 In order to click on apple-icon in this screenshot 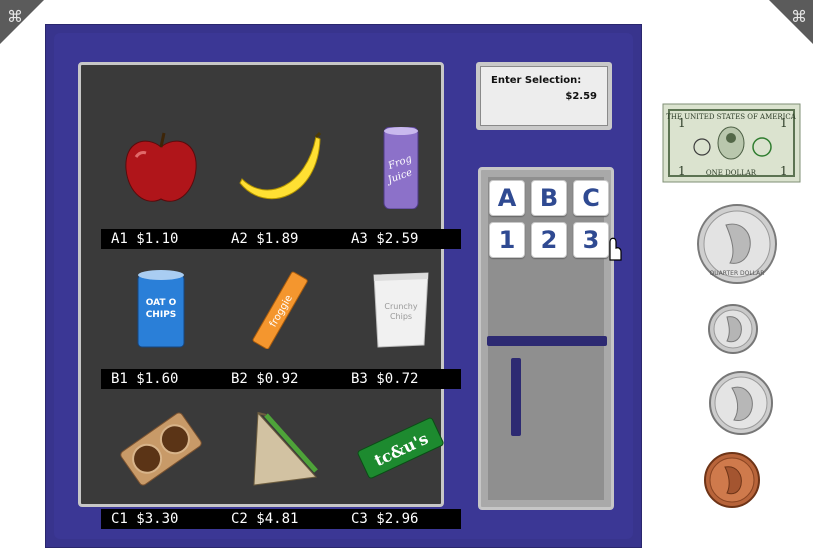, I will do `click(161, 167)`.